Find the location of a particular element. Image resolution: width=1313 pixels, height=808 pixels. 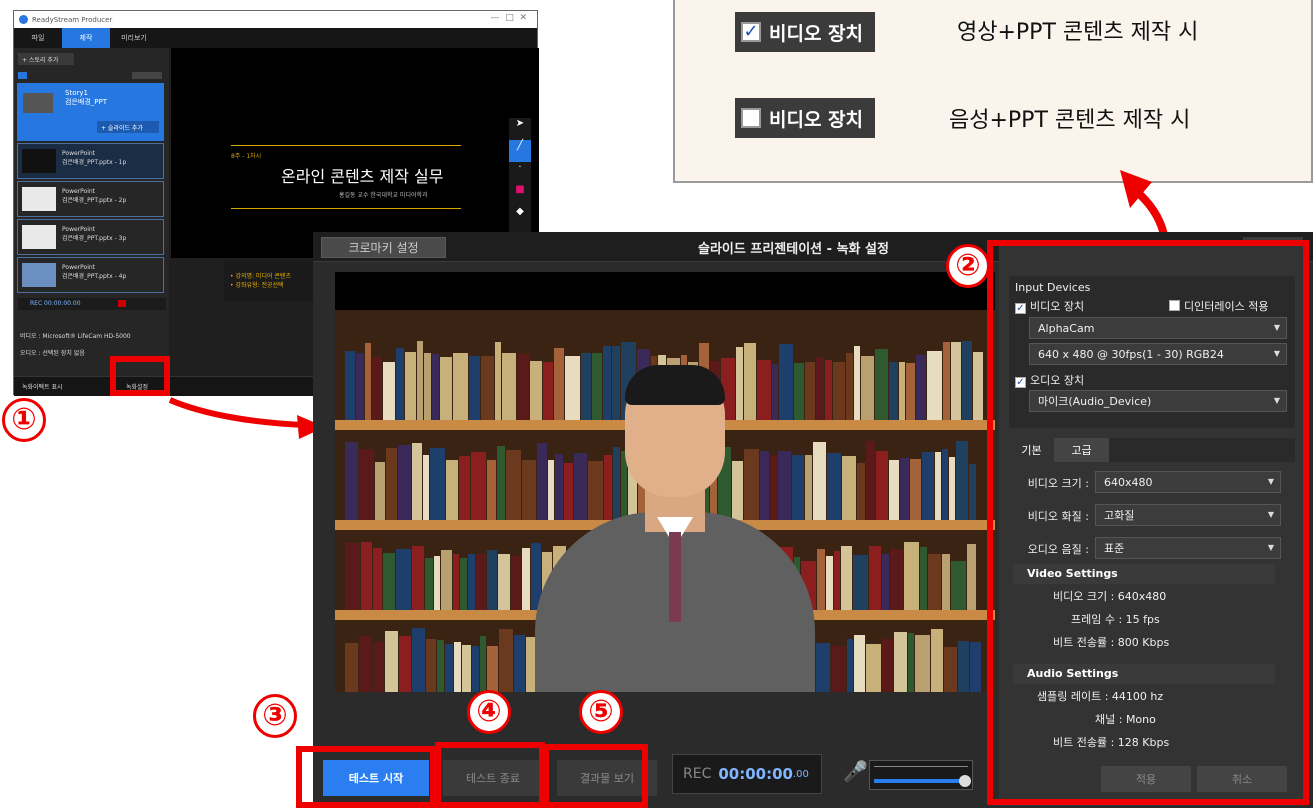

slide-type: PowerPoint is located at coordinates (79, 267).